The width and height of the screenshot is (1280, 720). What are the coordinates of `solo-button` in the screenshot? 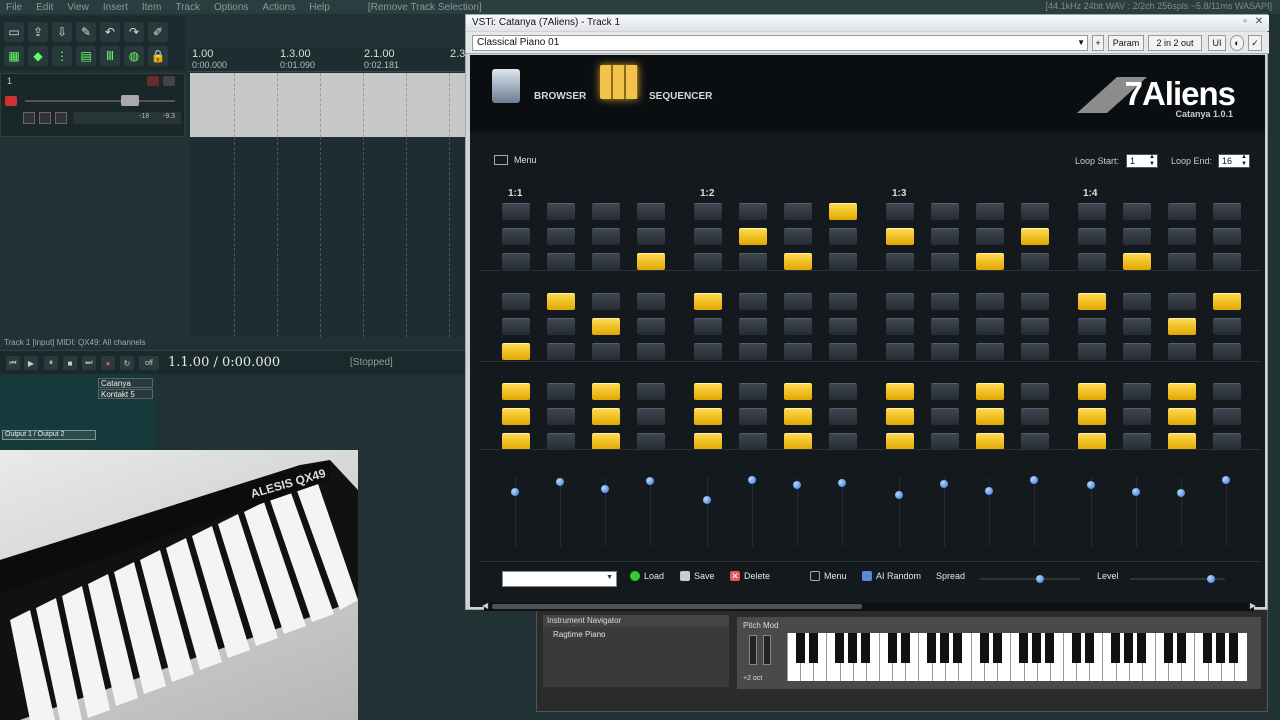 It's located at (169, 81).